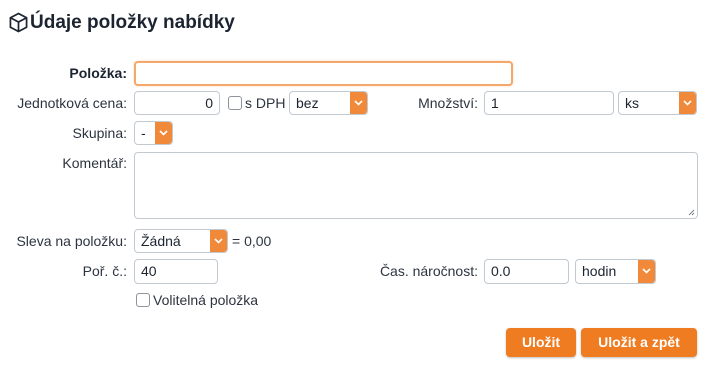 This screenshot has height=371, width=709. What do you see at coordinates (206, 300) in the screenshot?
I see `optional-label: Volitelná položka` at bounding box center [206, 300].